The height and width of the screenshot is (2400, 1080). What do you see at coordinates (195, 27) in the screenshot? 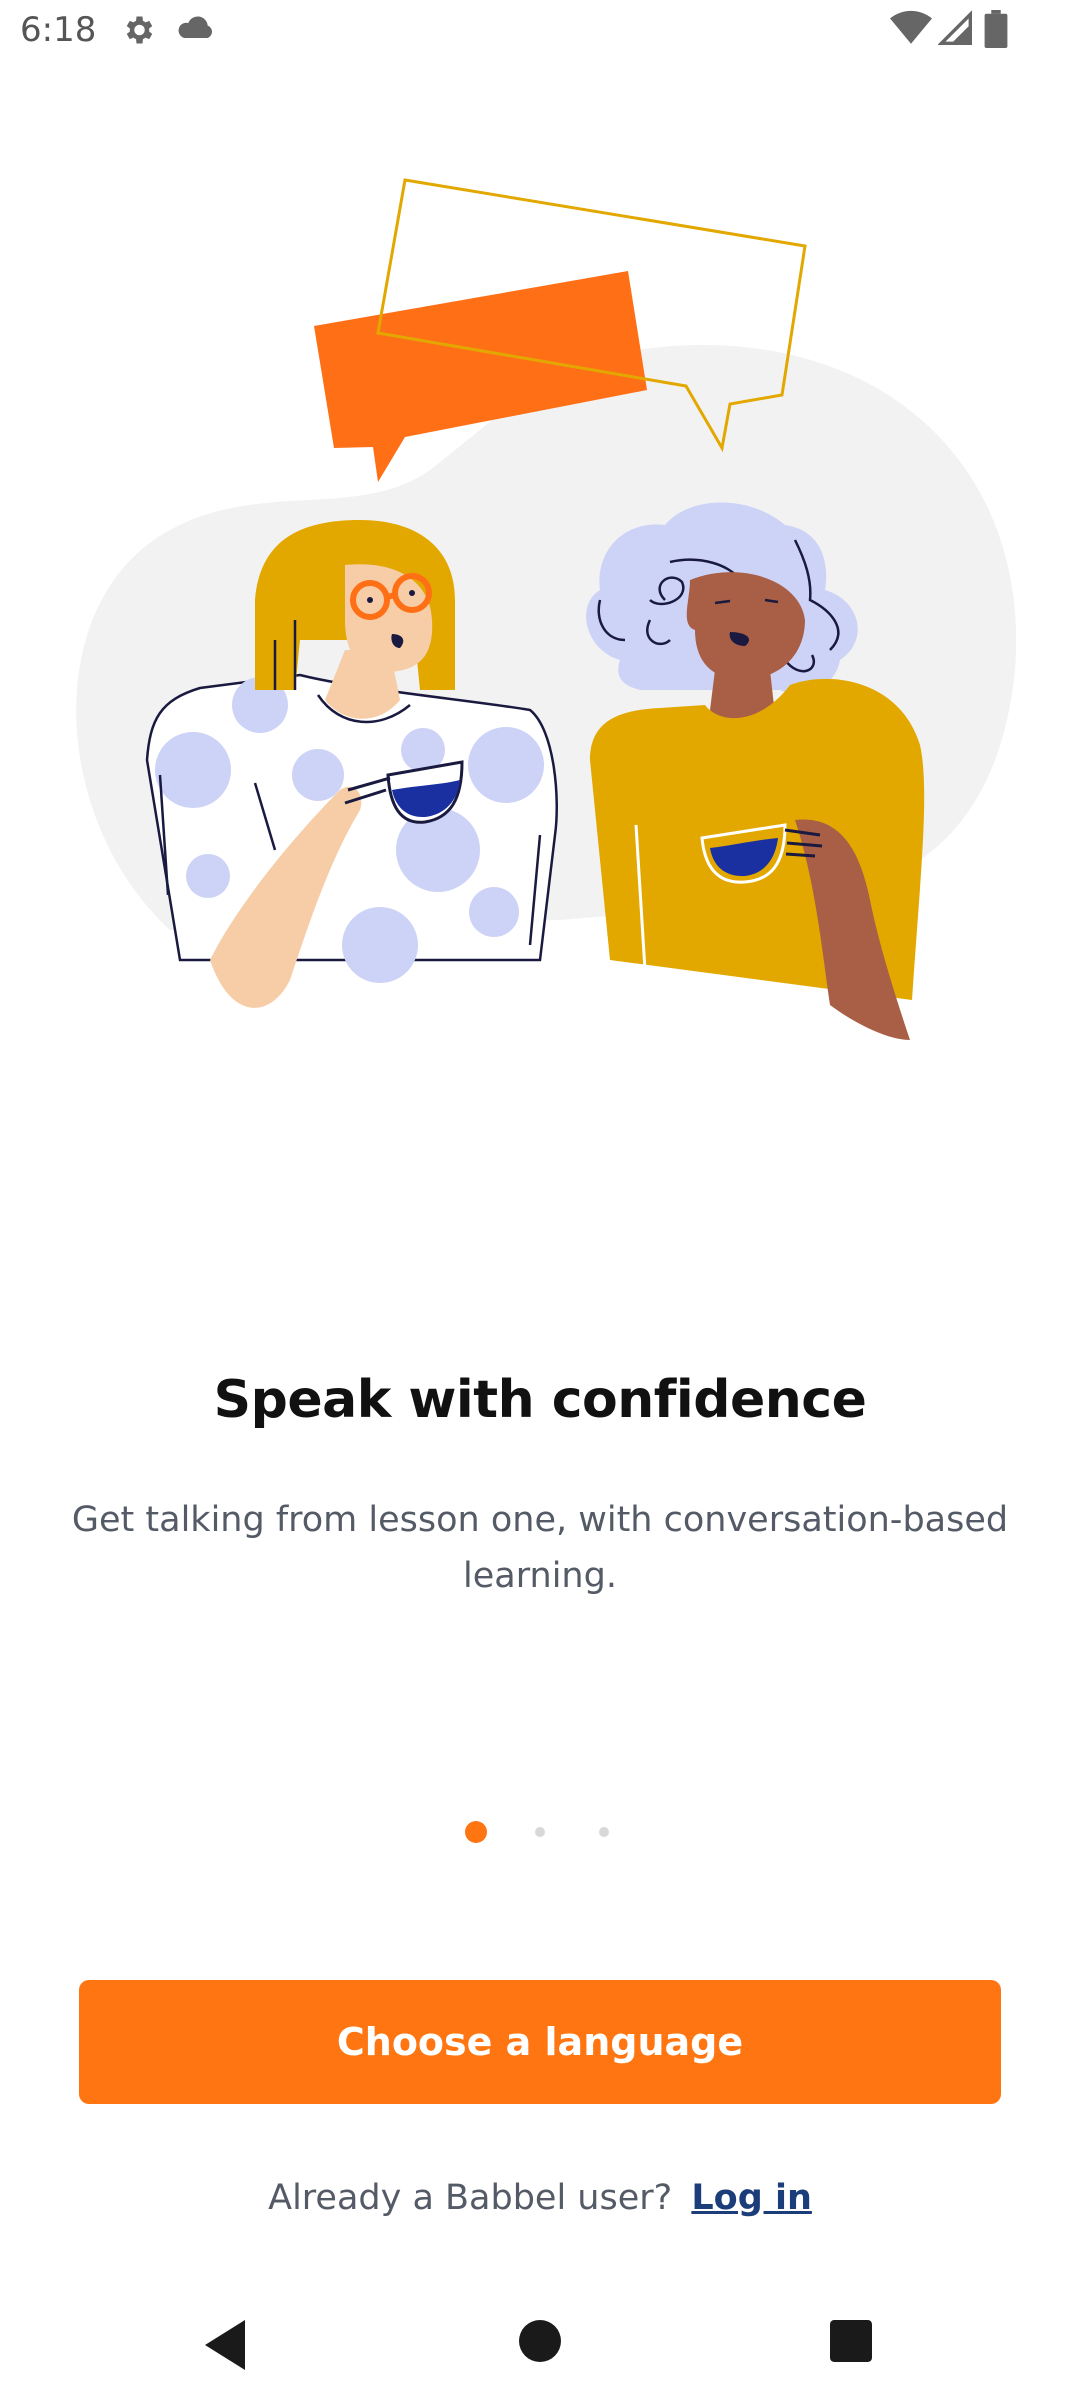
I see `cloud-icon` at bounding box center [195, 27].